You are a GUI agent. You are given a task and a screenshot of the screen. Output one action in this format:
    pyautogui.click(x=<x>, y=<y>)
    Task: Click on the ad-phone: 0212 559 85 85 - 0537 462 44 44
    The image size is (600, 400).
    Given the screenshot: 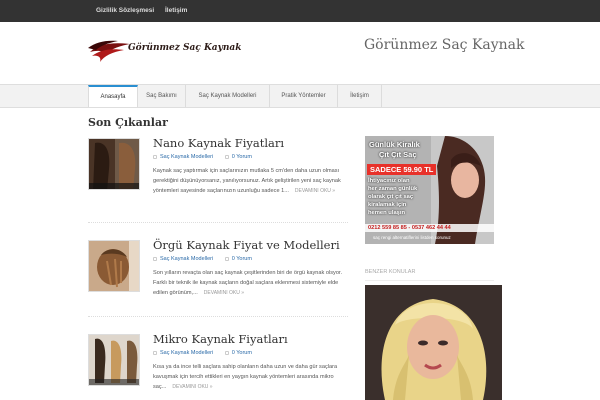 What is the action you would take?
    pyautogui.click(x=429, y=228)
    